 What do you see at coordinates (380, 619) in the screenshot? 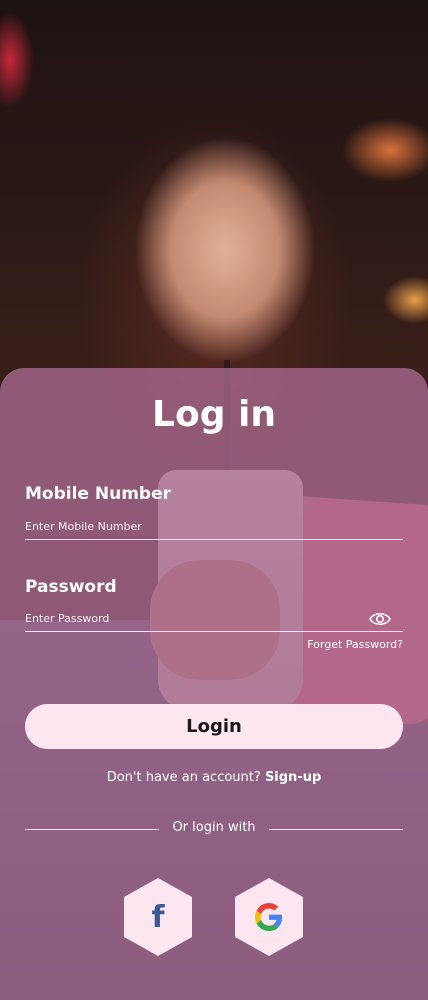
I see `eye-icon` at bounding box center [380, 619].